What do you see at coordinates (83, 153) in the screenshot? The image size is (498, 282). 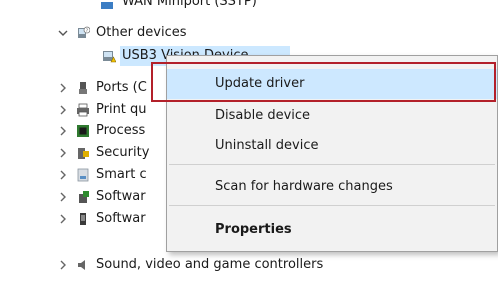 I see `security-device-icon` at bounding box center [83, 153].